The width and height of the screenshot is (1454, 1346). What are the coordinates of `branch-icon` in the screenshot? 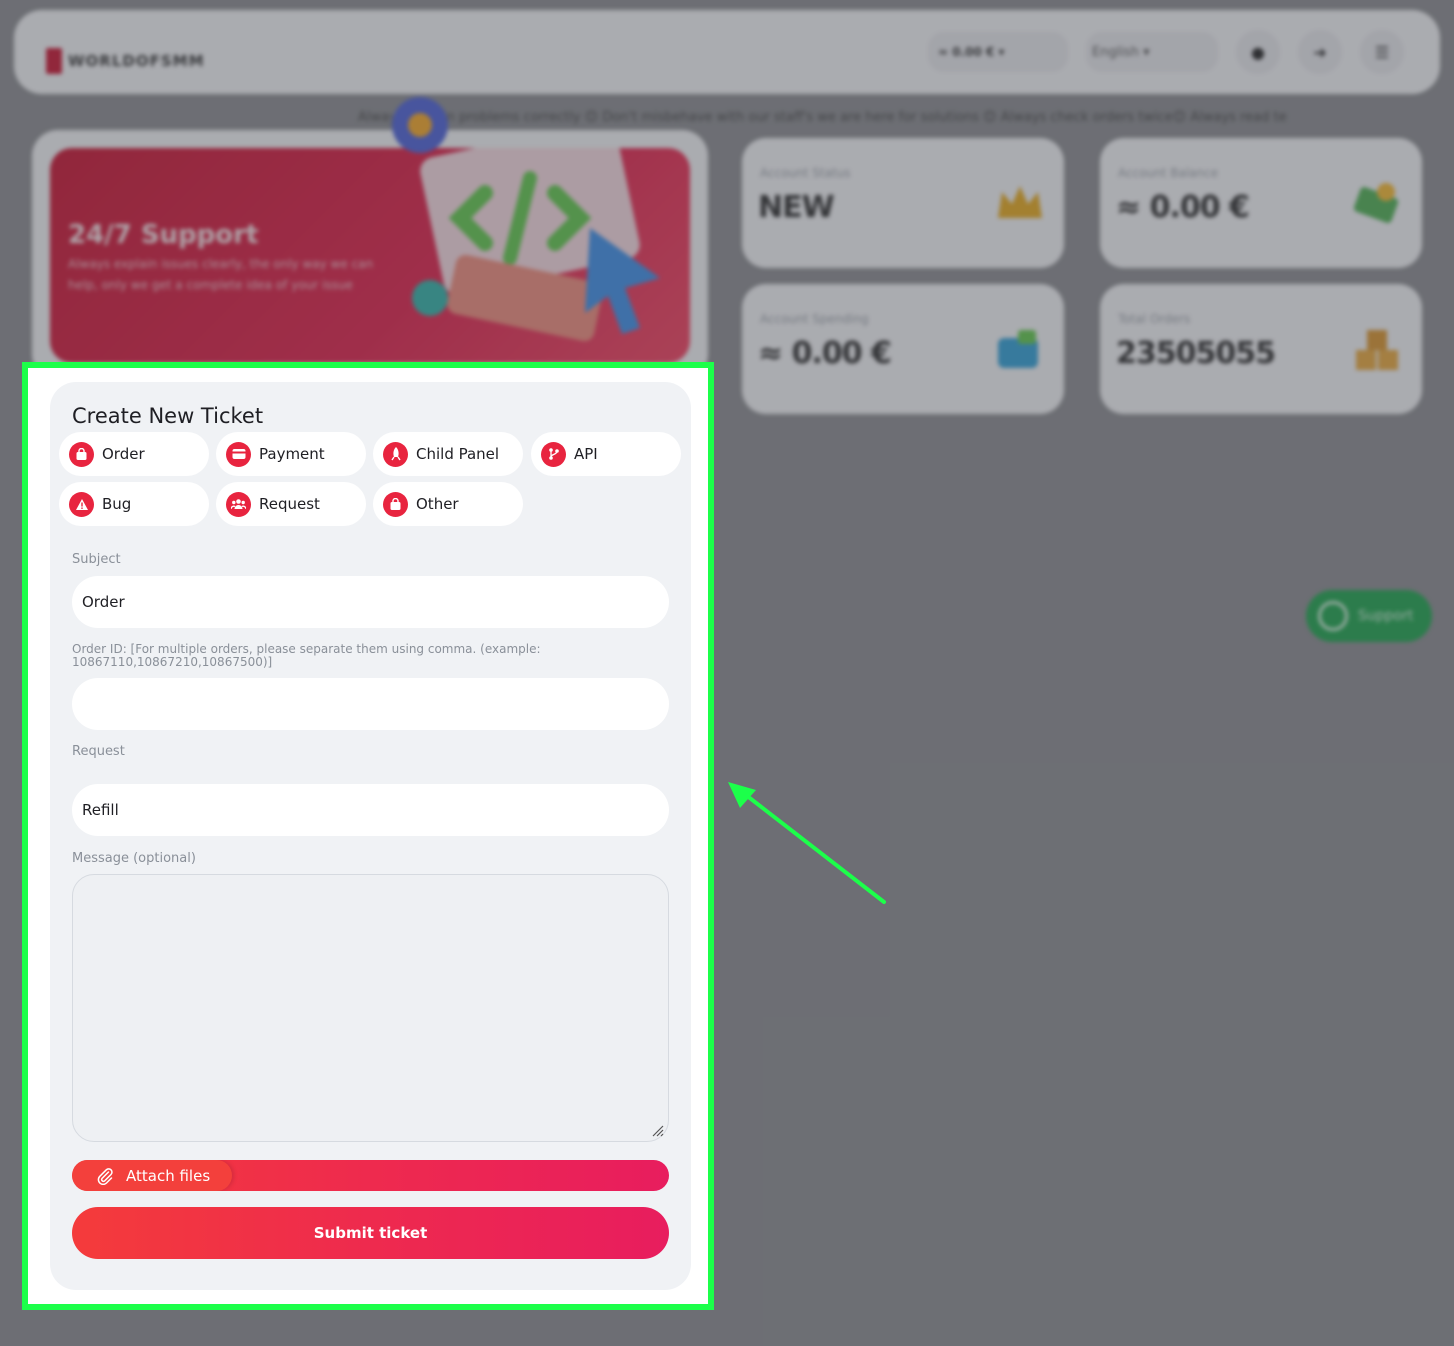 It's located at (553, 454).